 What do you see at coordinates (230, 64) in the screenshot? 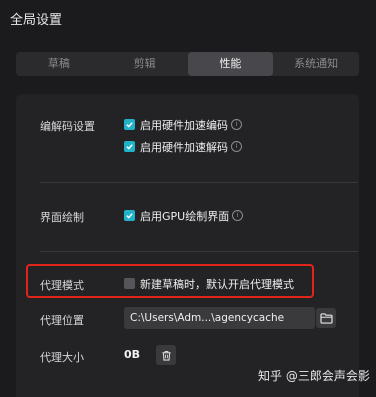
I see `tab-performance: 性能` at bounding box center [230, 64].